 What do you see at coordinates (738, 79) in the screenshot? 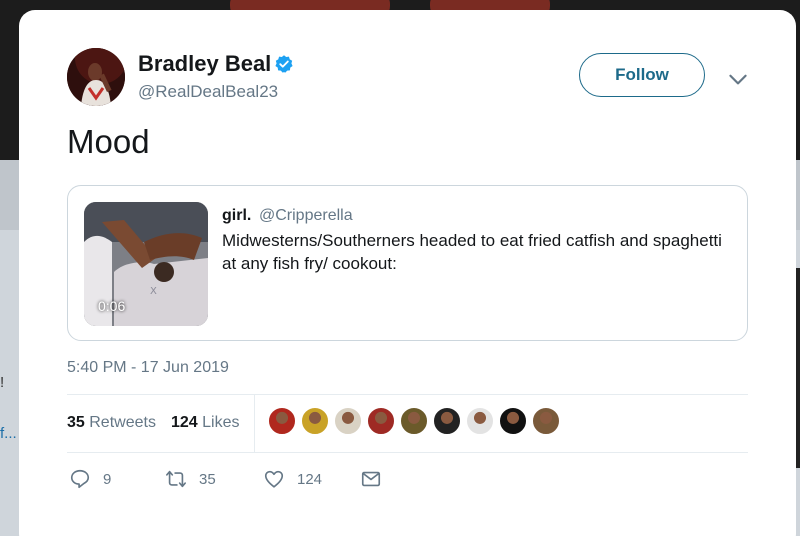
I see `chevron-down-icon` at bounding box center [738, 79].